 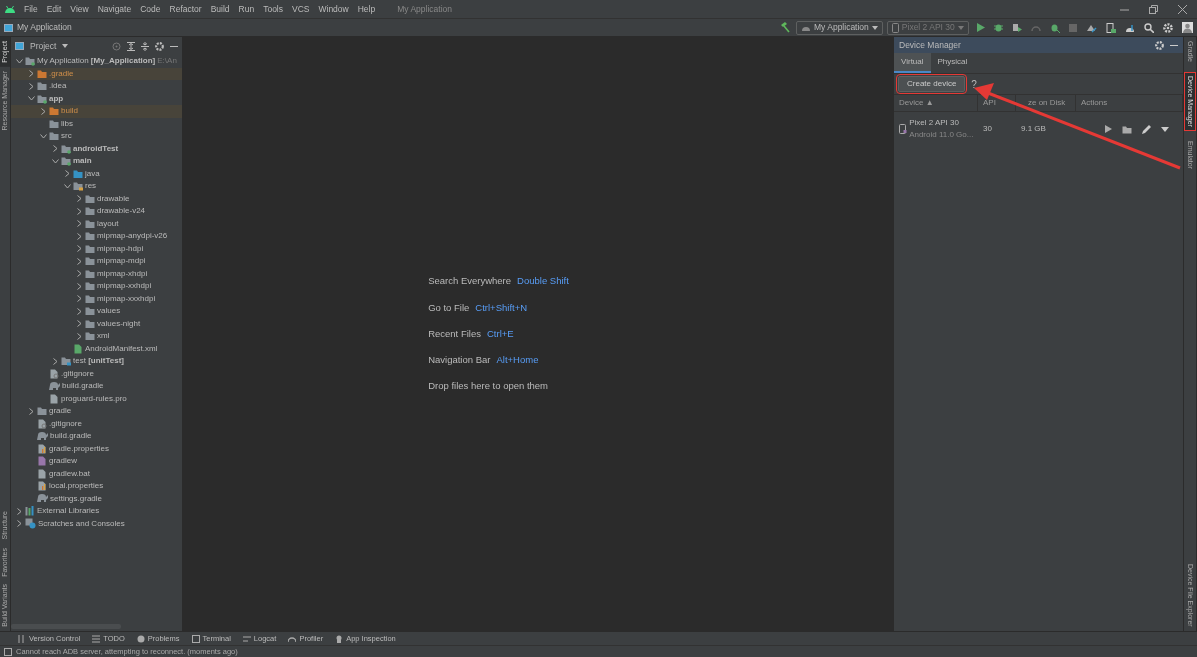 What do you see at coordinates (131, 46) in the screenshot?
I see `expand-all-icon` at bounding box center [131, 46].